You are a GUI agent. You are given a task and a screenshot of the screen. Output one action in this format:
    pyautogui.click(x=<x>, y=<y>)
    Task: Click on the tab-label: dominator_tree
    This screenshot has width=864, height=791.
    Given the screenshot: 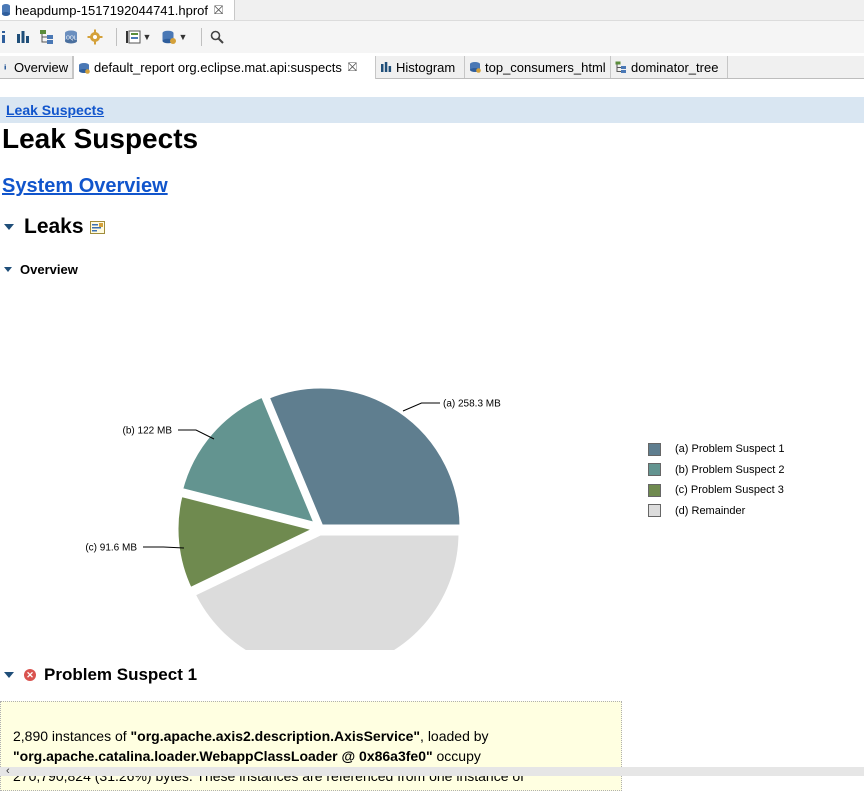 What is the action you would take?
    pyautogui.click(x=675, y=67)
    